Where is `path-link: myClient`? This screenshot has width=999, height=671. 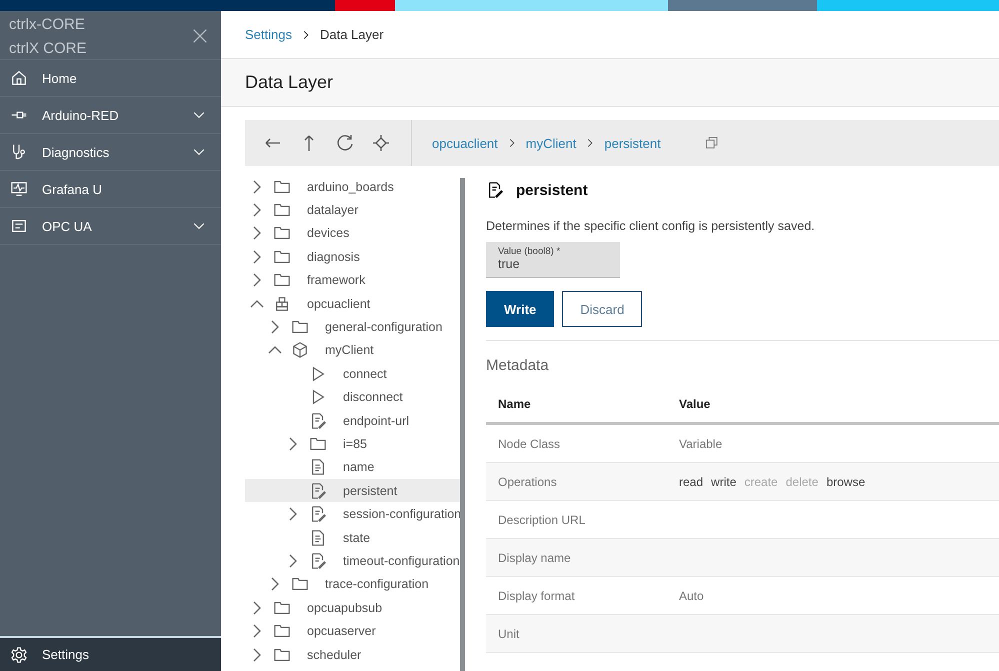 path-link: myClient is located at coordinates (551, 143).